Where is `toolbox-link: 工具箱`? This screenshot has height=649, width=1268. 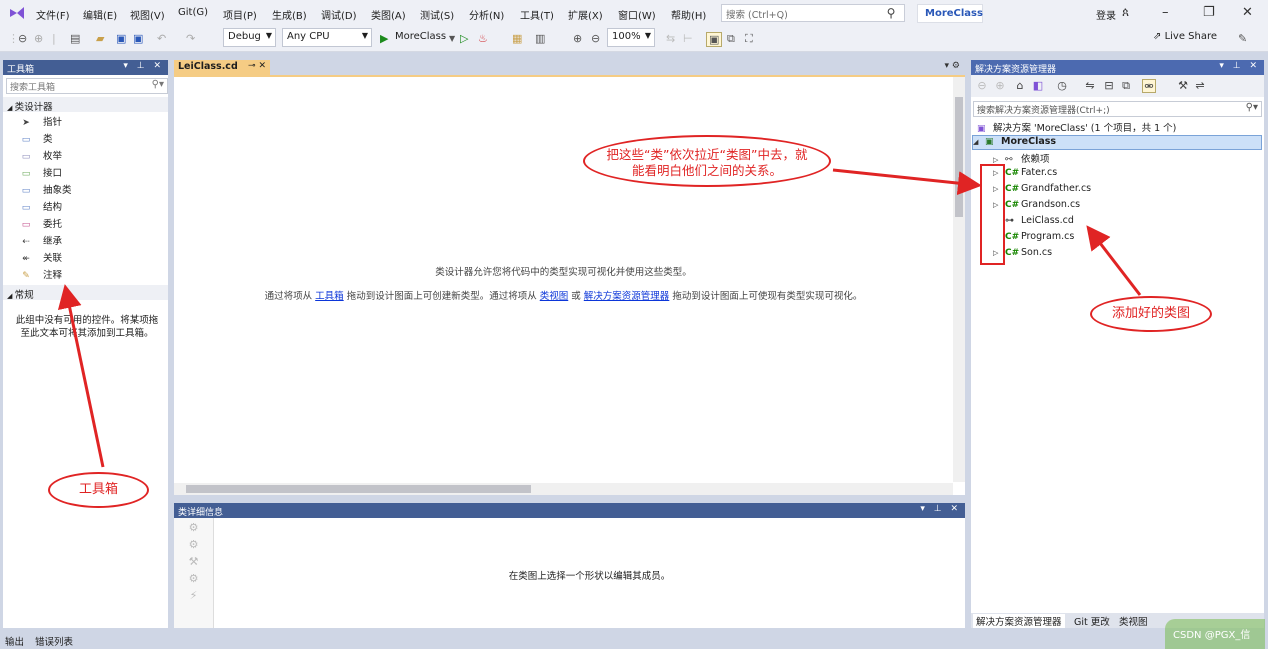 toolbox-link: 工具箱 is located at coordinates (329, 296).